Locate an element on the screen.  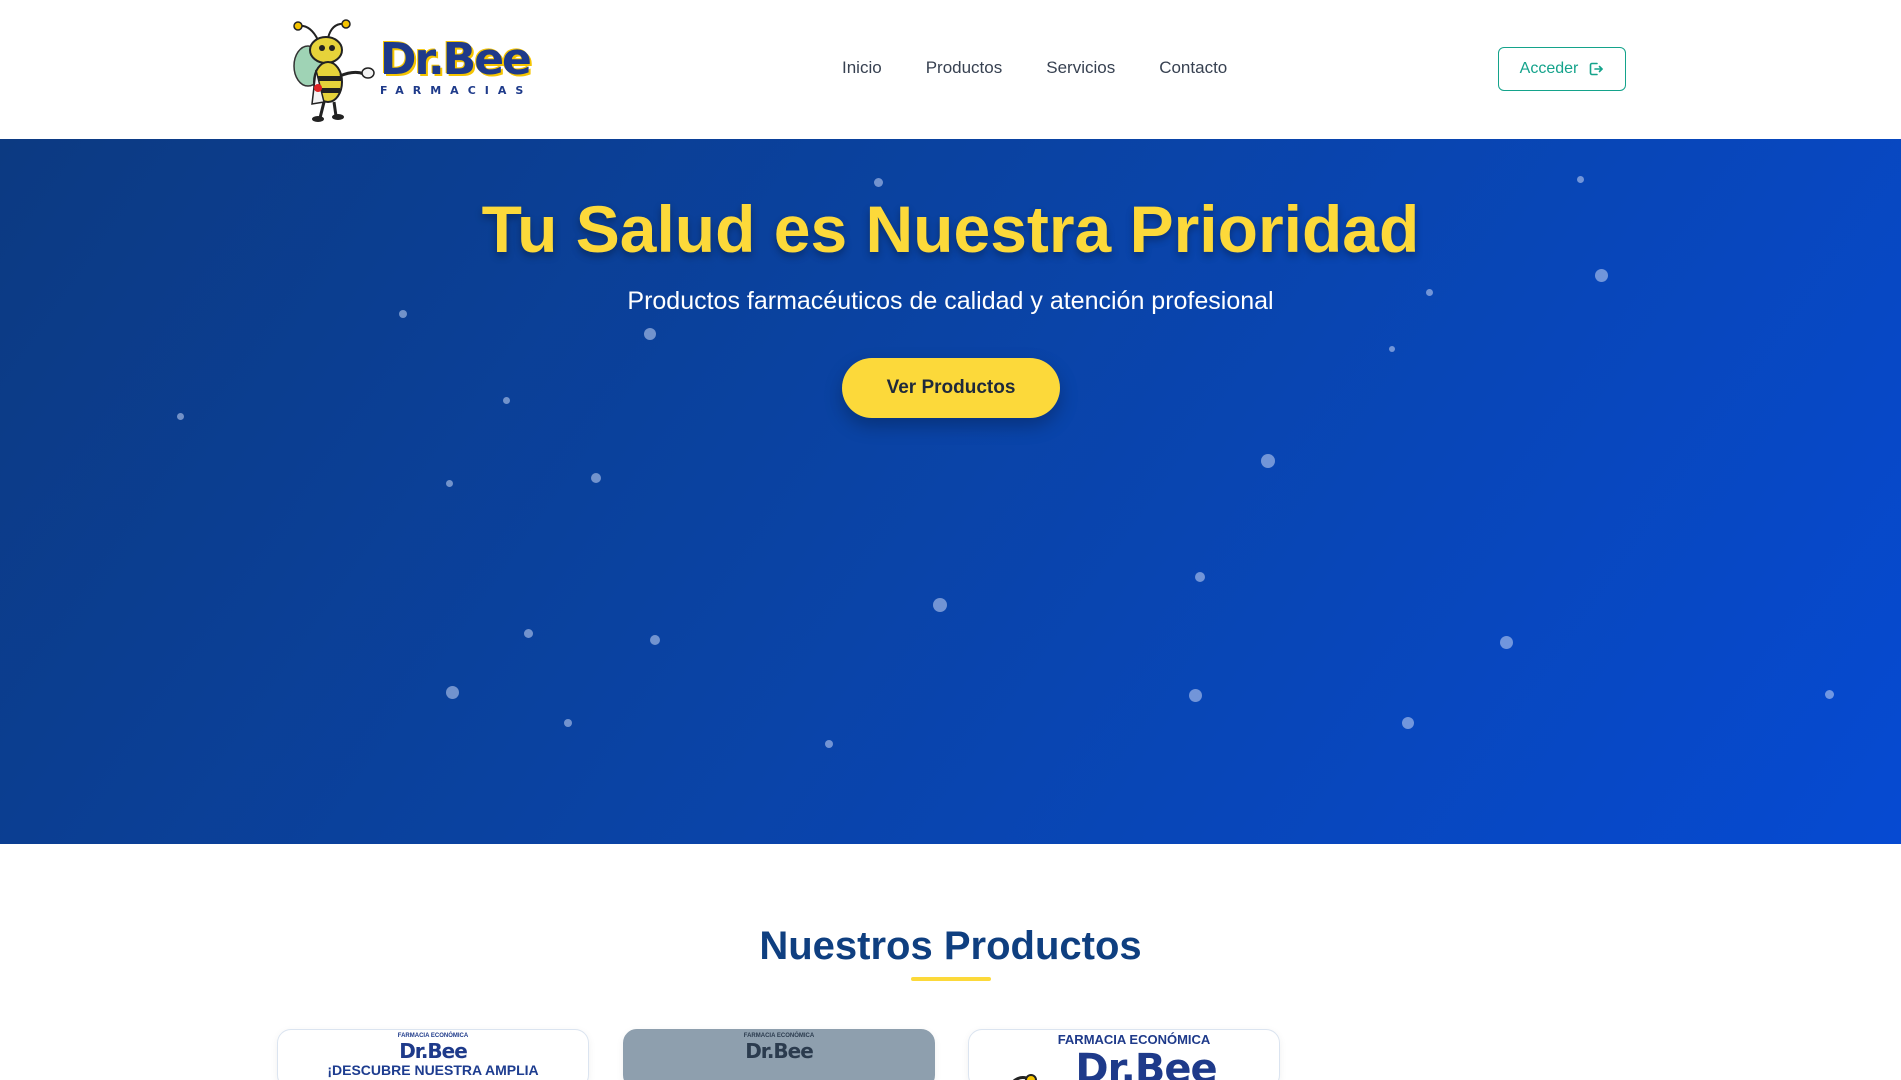
nav-item-productos: Productos is located at coordinates (964, 68).